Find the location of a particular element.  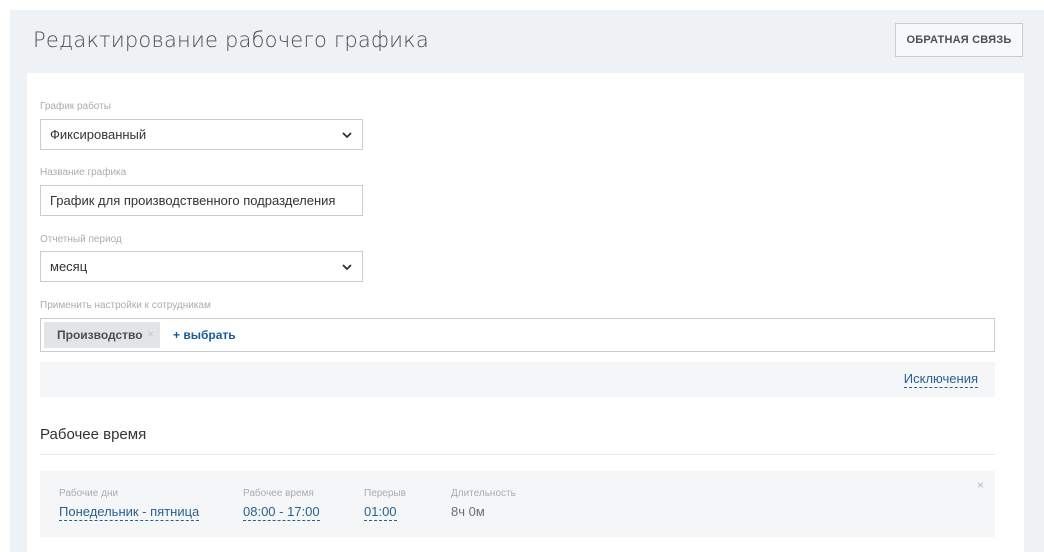

schedule-type-label: График работы is located at coordinates (75, 106).